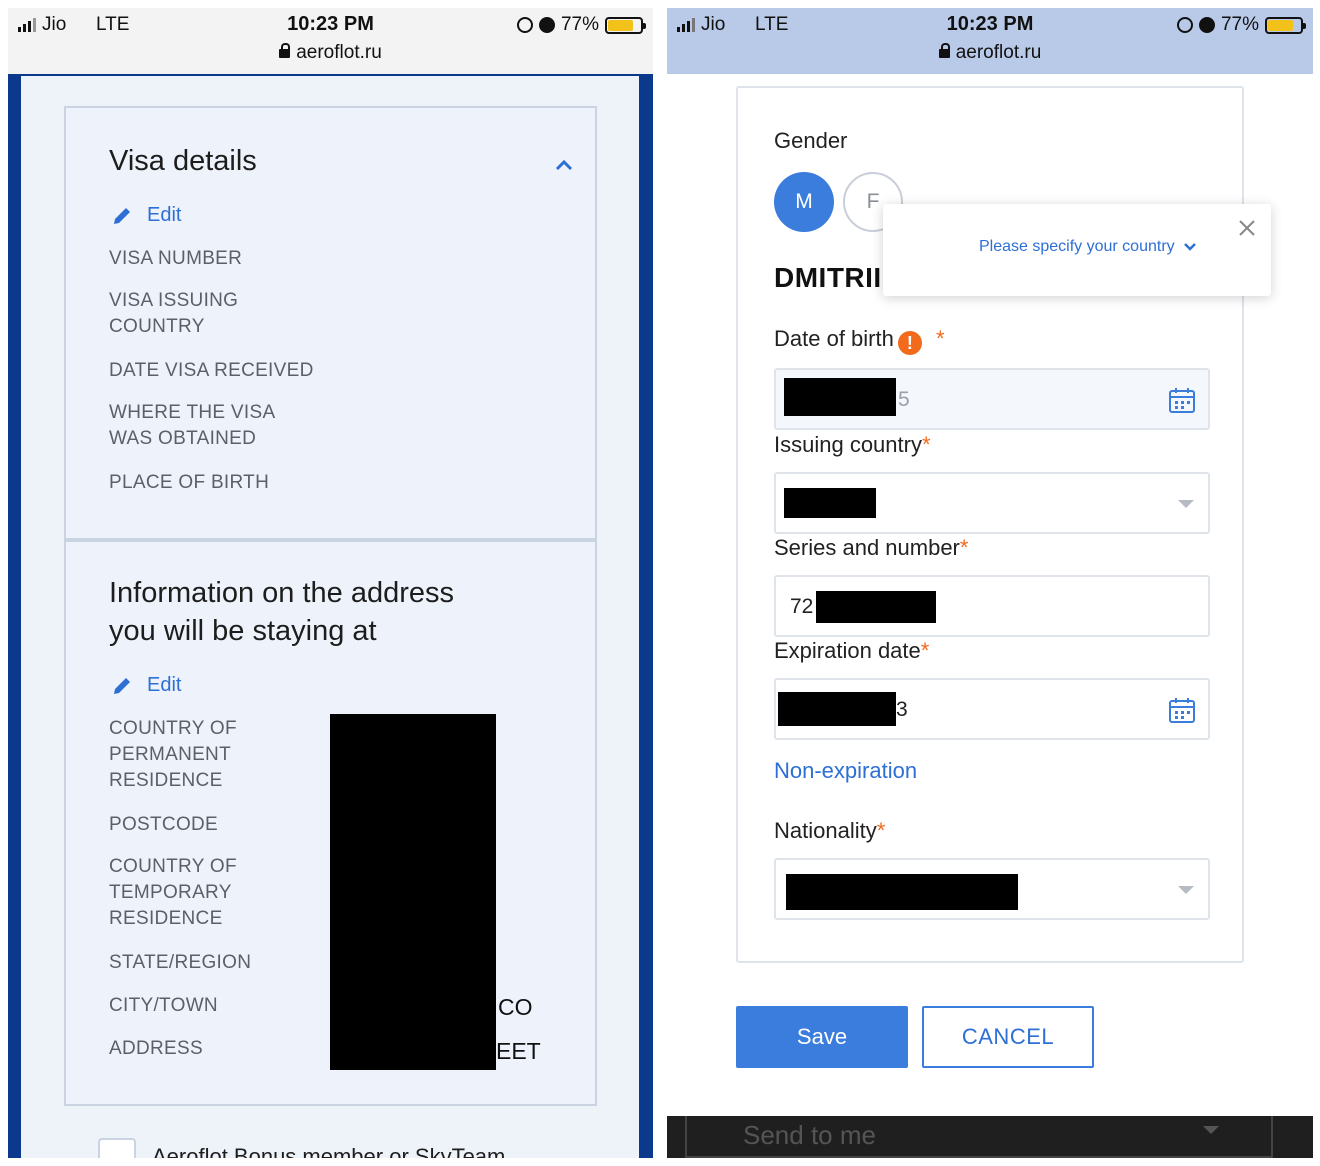  What do you see at coordinates (173, 892) in the screenshot?
I see `address-field-label: COUNTRY OF TEMPORARY RESIDENCE` at bounding box center [173, 892].